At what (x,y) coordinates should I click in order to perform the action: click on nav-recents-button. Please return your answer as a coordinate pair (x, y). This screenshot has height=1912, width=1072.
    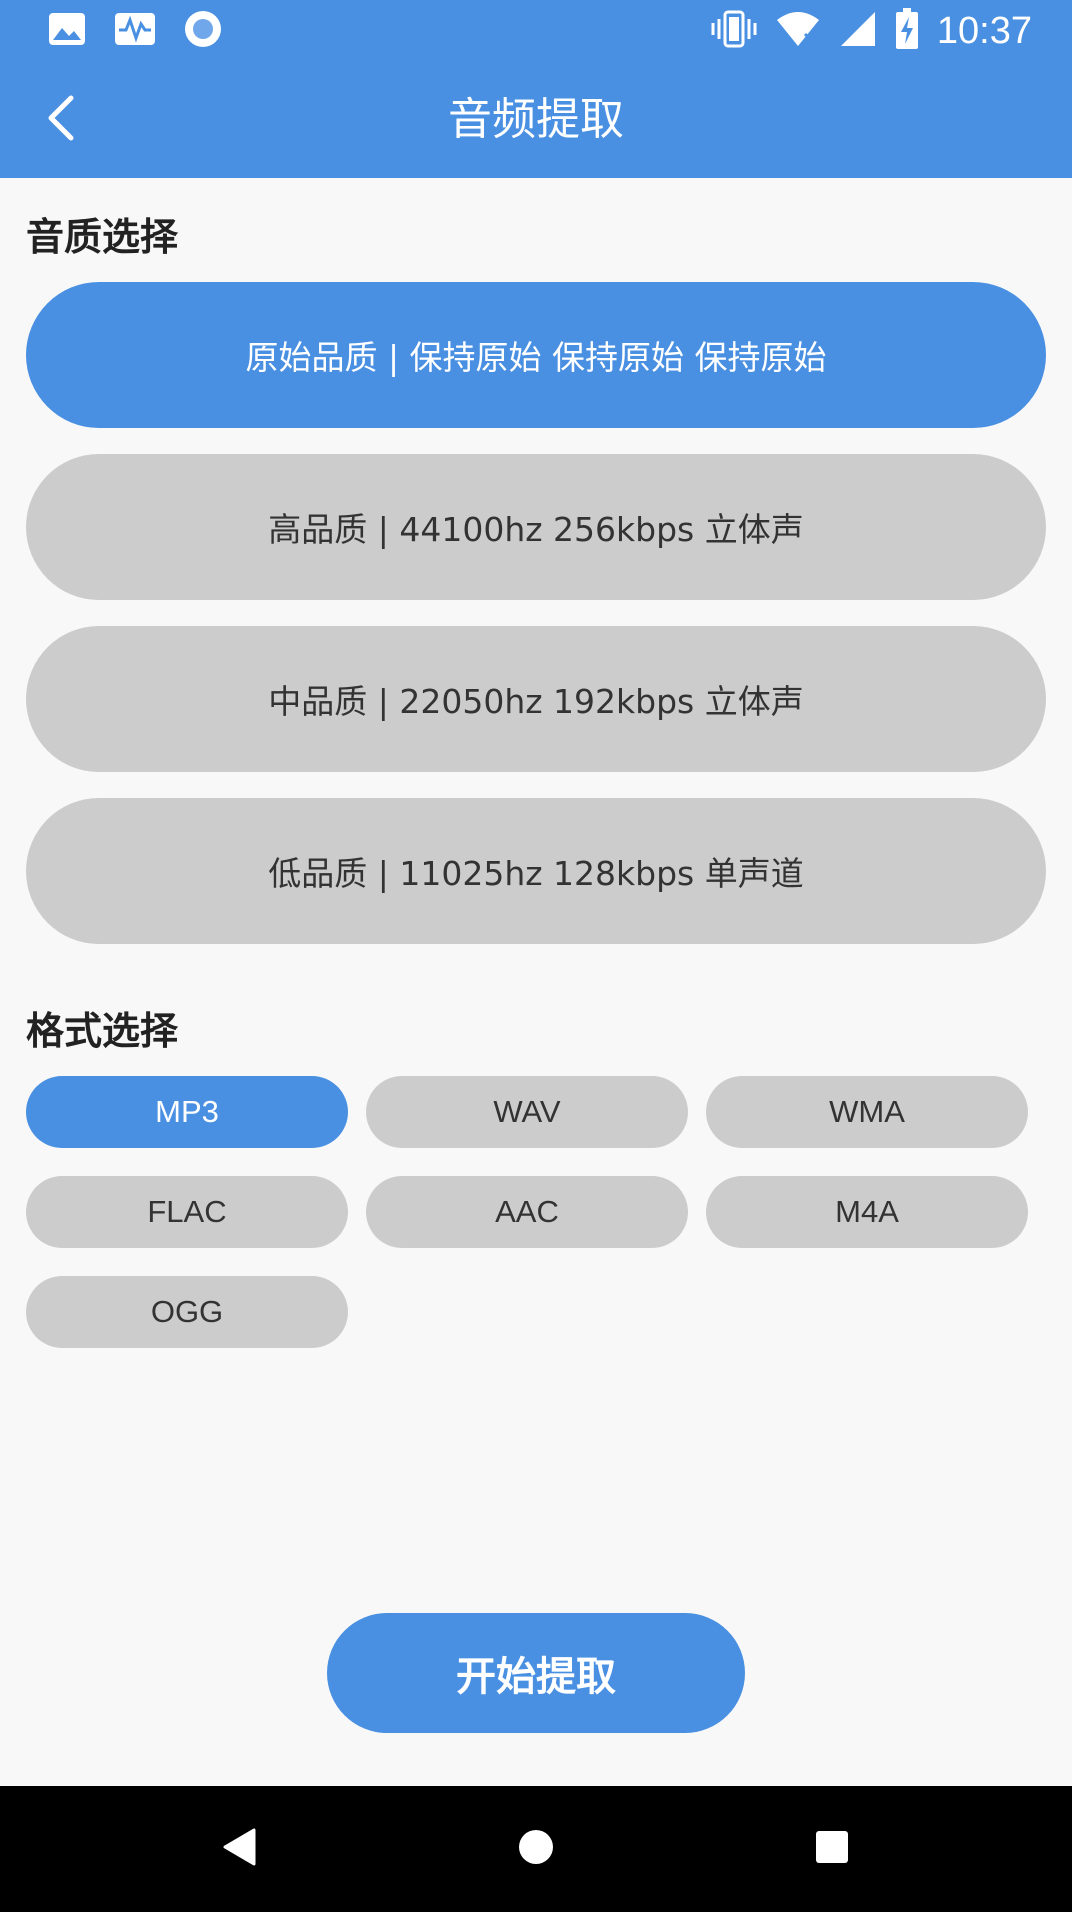
    Looking at the image, I should click on (832, 1849).